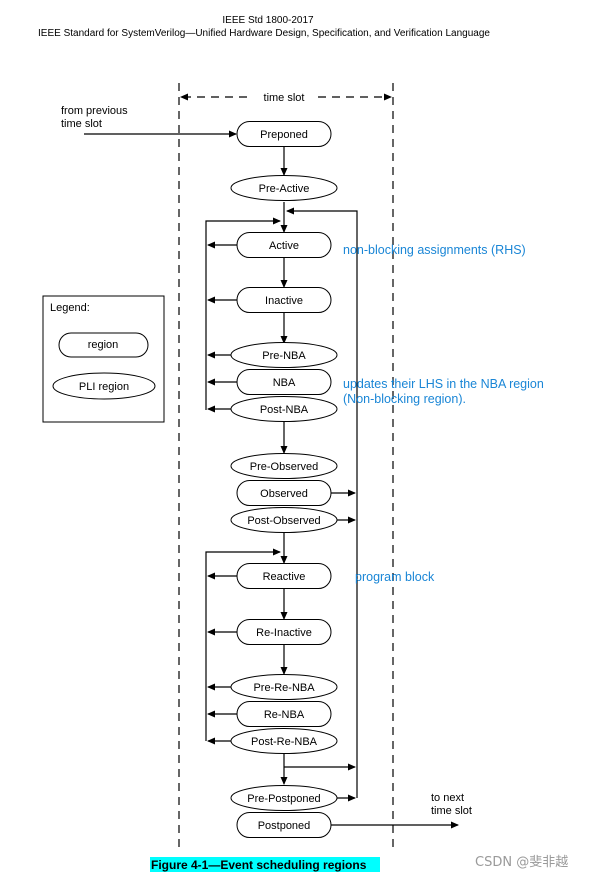 The image size is (590, 878). I want to click on header-std: IEEE Std 1800-2017, so click(268, 20).